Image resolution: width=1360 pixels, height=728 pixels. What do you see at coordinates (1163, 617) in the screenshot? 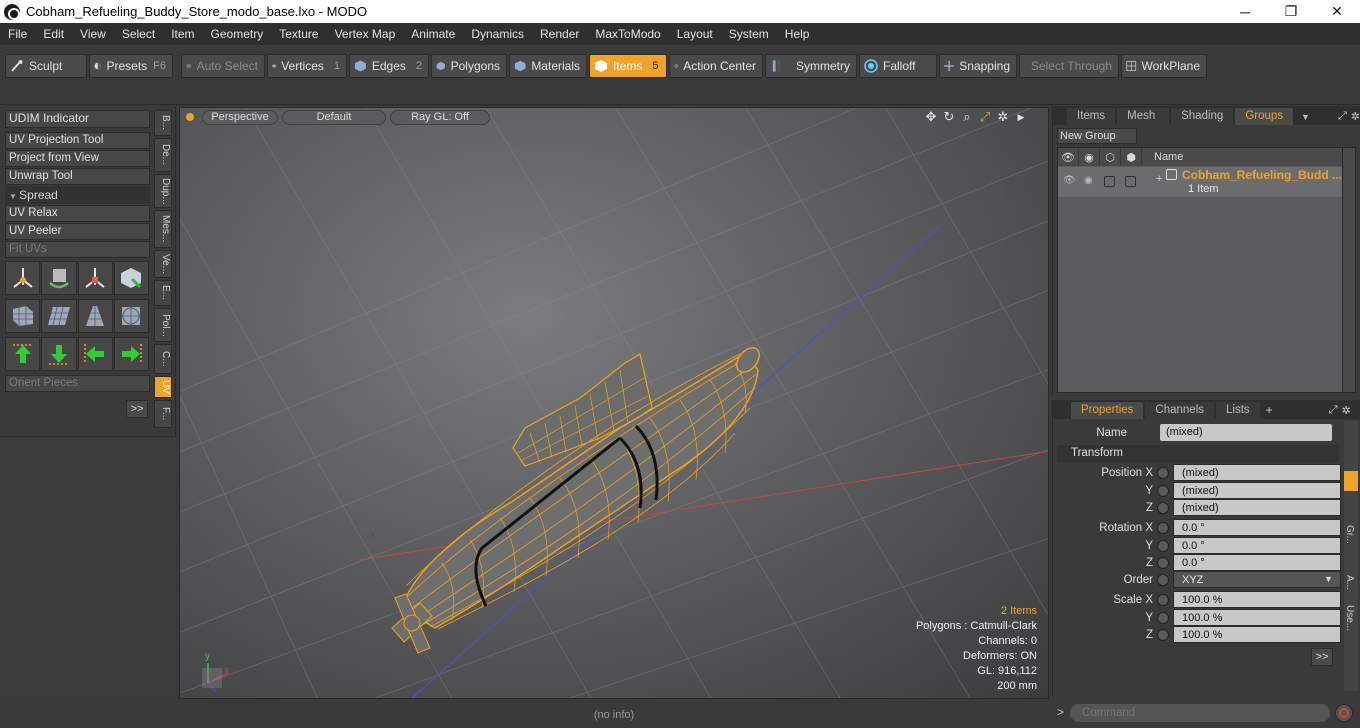
I see `scale-y-anim-dot` at bounding box center [1163, 617].